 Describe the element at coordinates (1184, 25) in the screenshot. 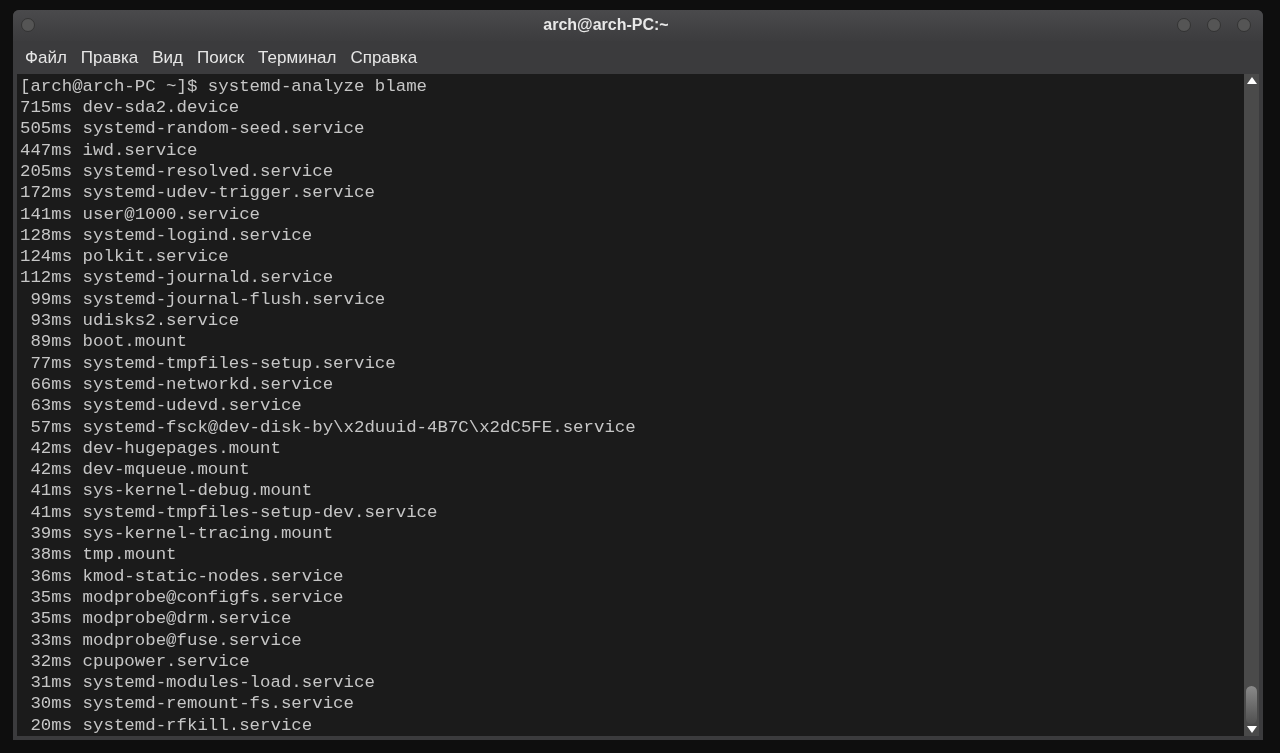

I see `minimize-button` at that location.